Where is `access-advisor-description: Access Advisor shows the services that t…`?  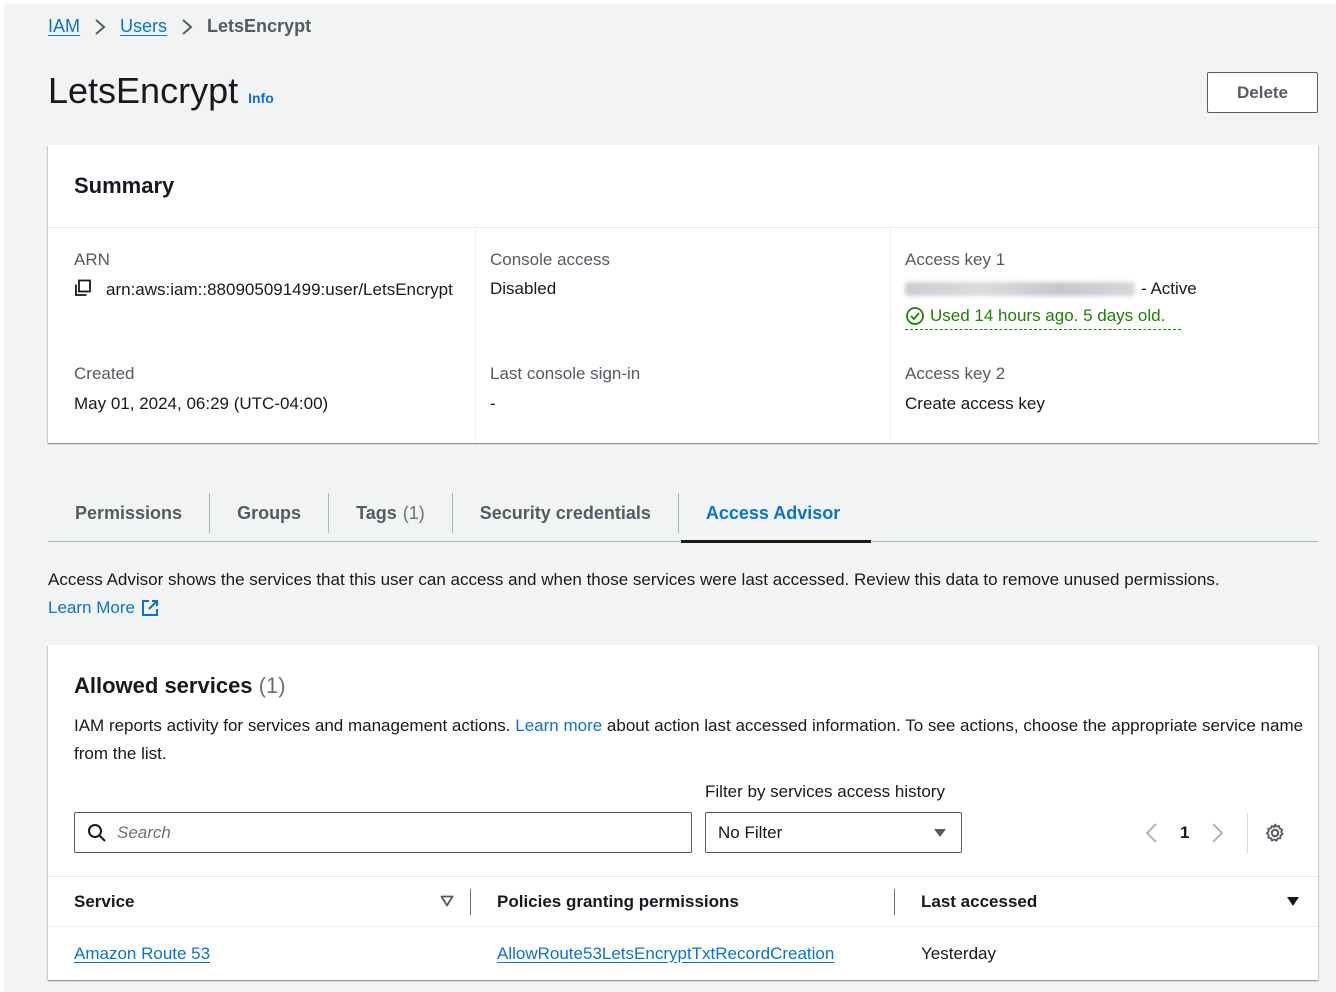
access-advisor-description: Access Advisor shows the services that t… is located at coordinates (683, 594).